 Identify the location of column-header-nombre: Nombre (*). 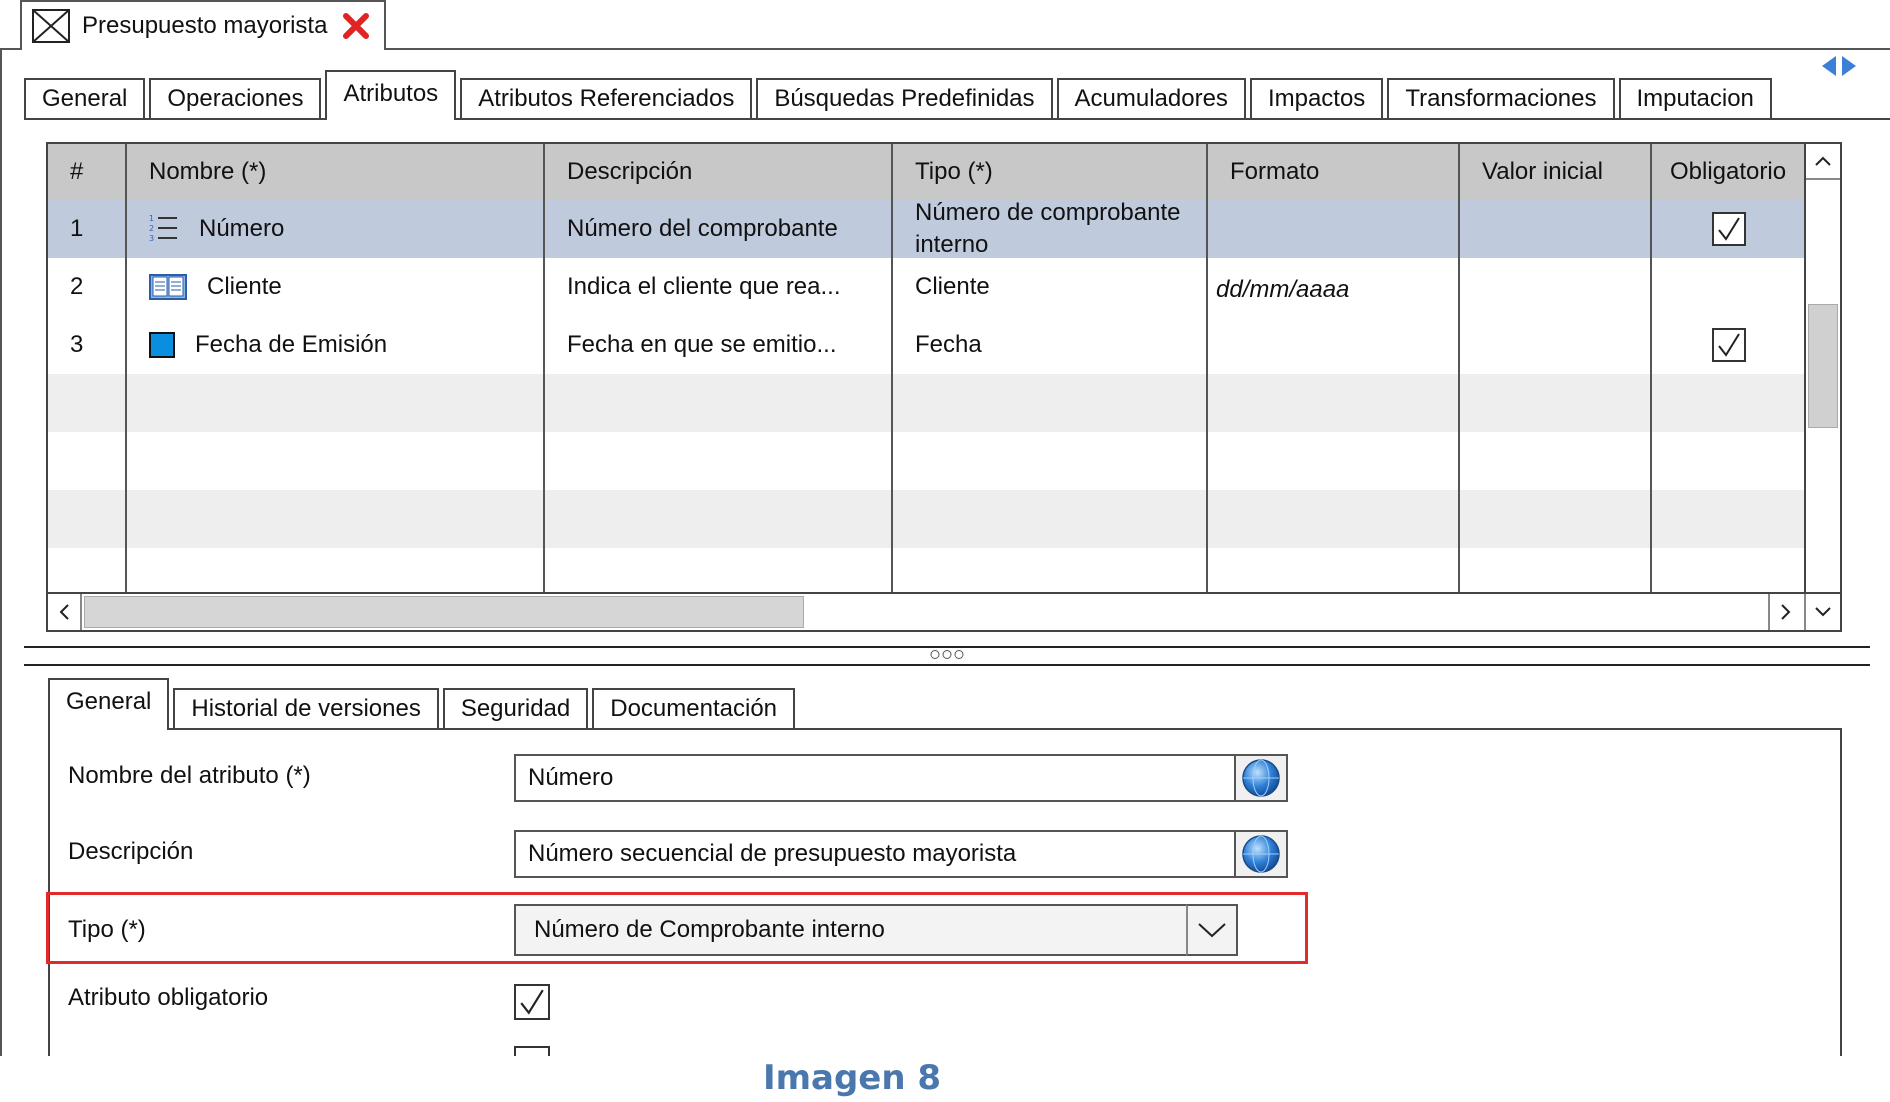
(336, 172).